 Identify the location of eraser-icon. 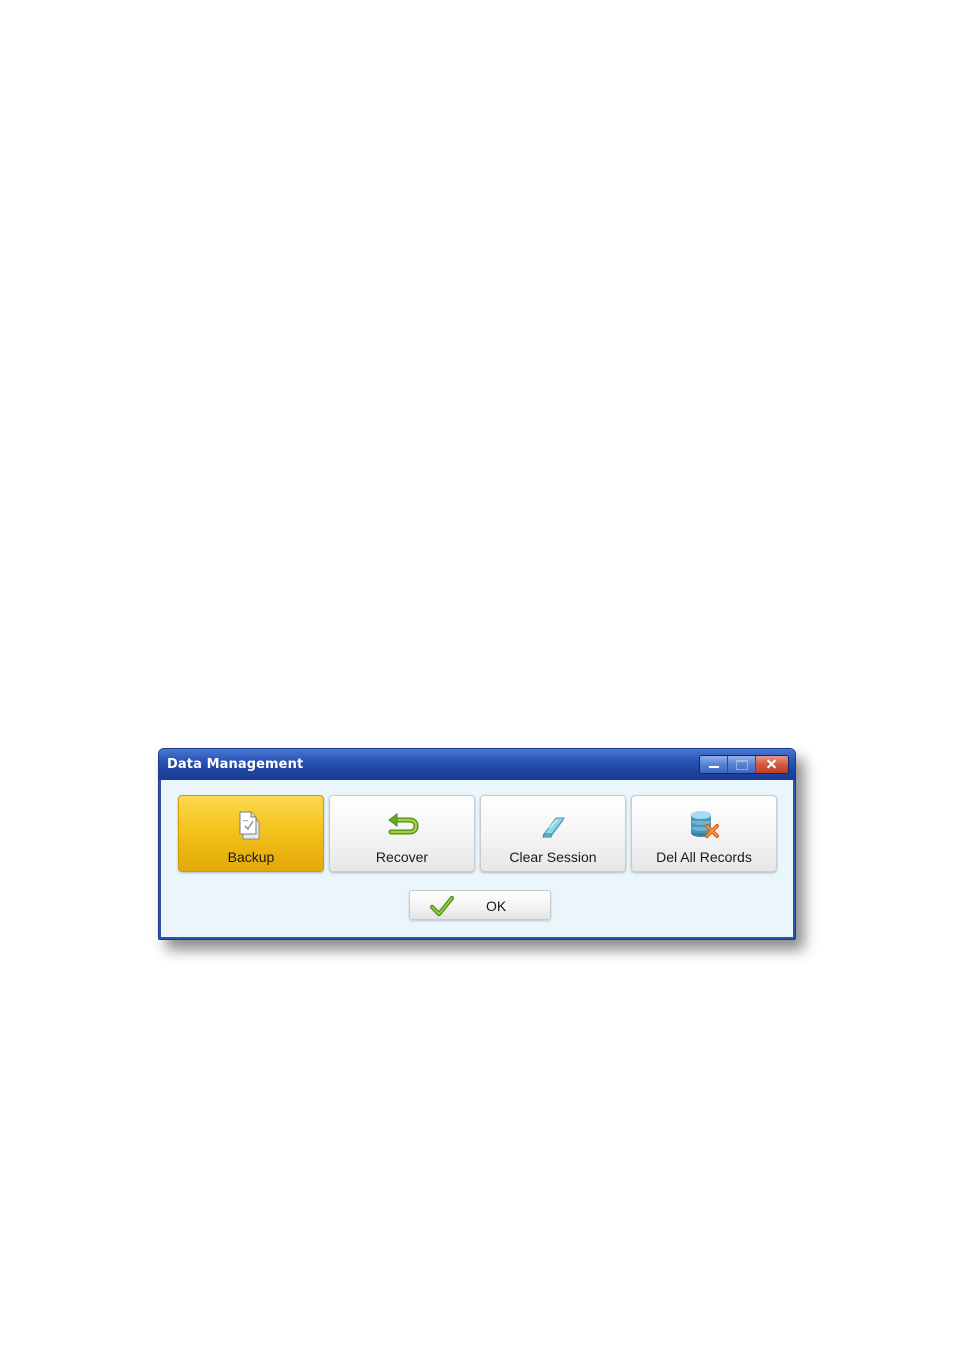
(553, 827).